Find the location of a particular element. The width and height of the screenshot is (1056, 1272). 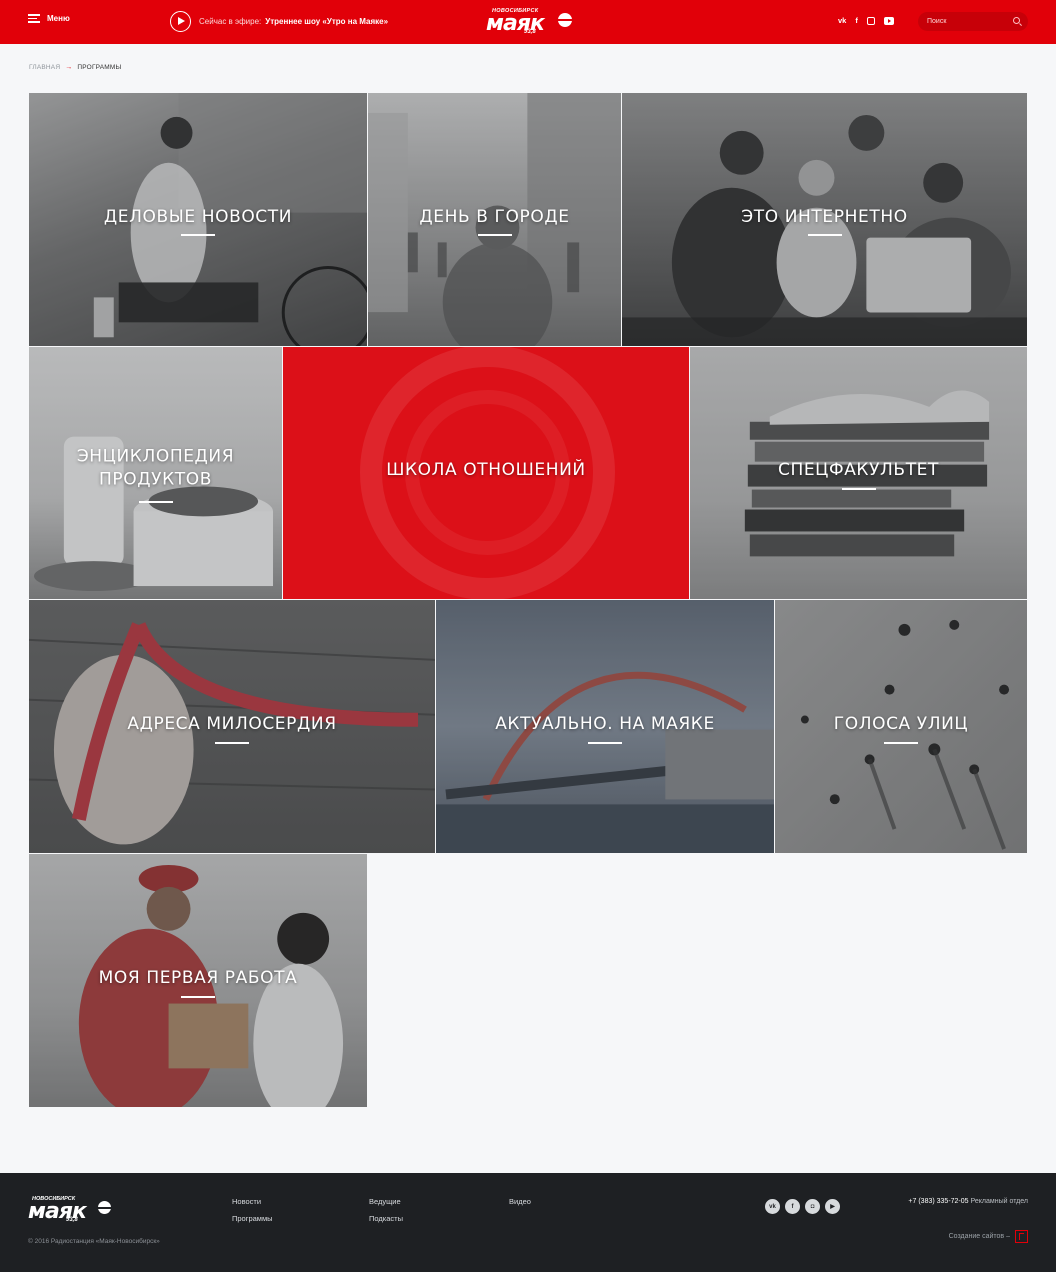

program-tile-street-voices: ГОЛОСА УЛИЦ is located at coordinates (901, 727).